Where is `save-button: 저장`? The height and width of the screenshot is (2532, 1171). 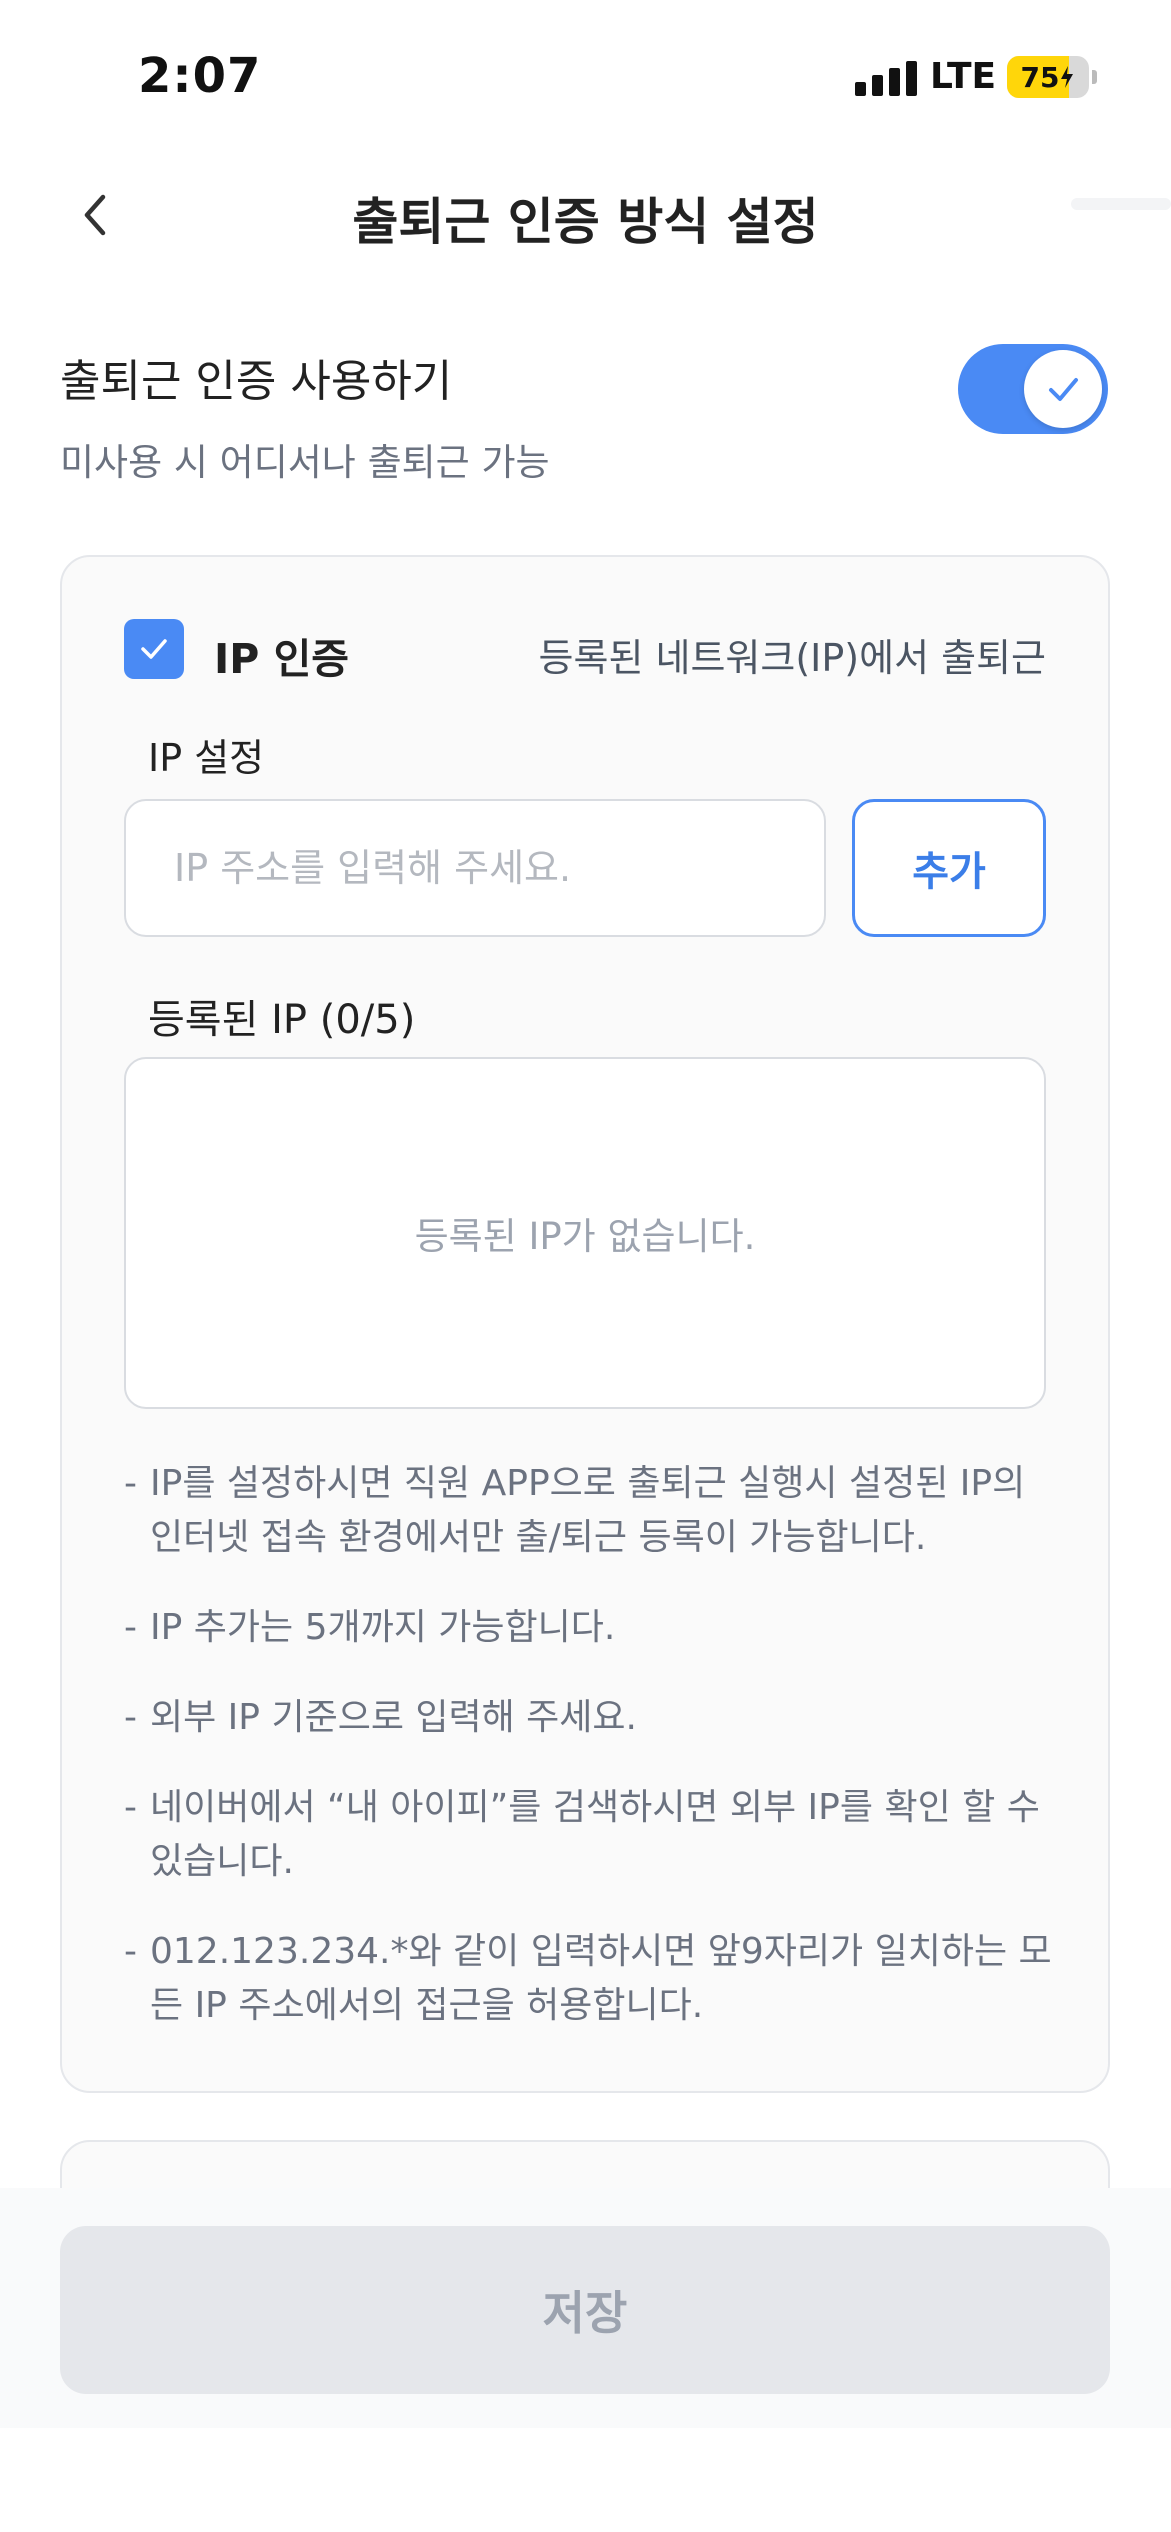
save-button: 저장 is located at coordinates (585, 2310).